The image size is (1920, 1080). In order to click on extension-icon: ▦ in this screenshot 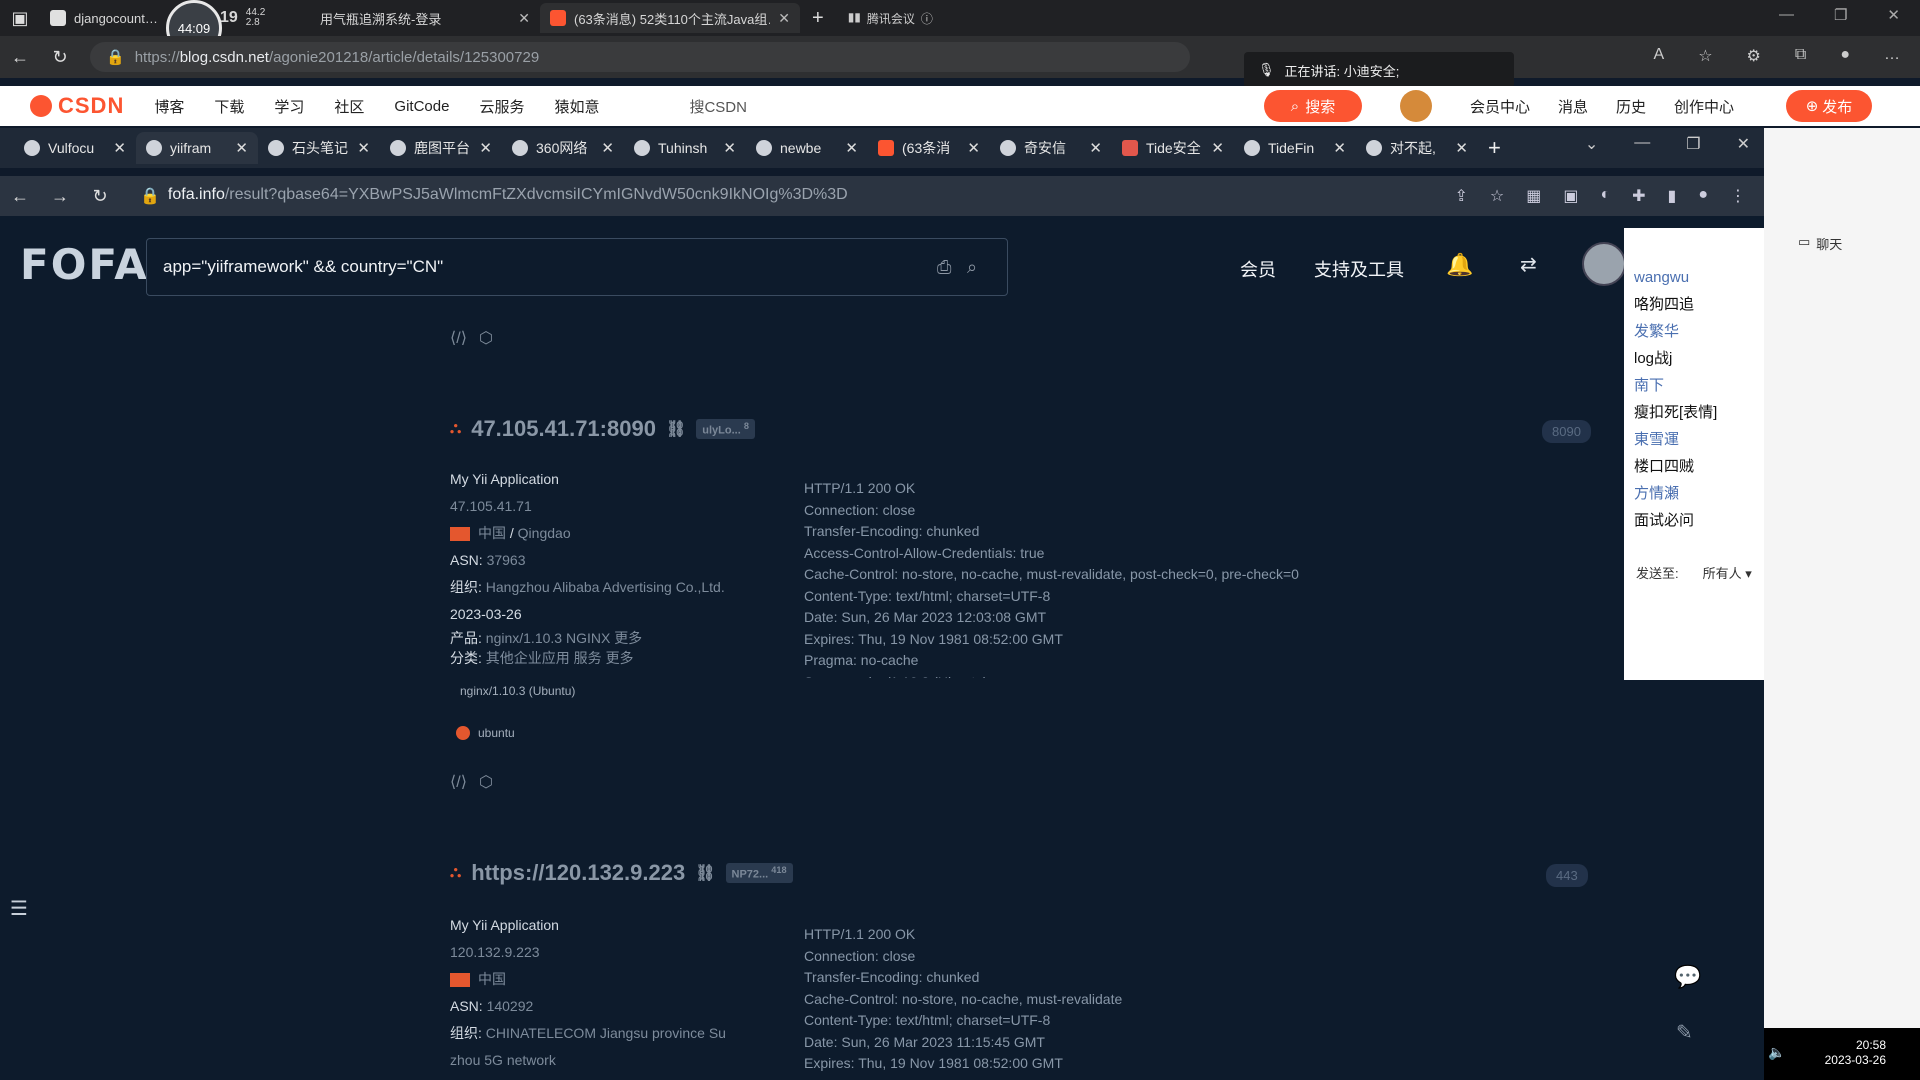, I will do `click(1533, 196)`.